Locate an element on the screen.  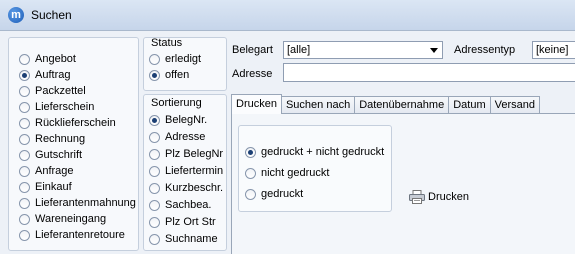
doctype-option-angebot: Angebot is located at coordinates (47, 59).